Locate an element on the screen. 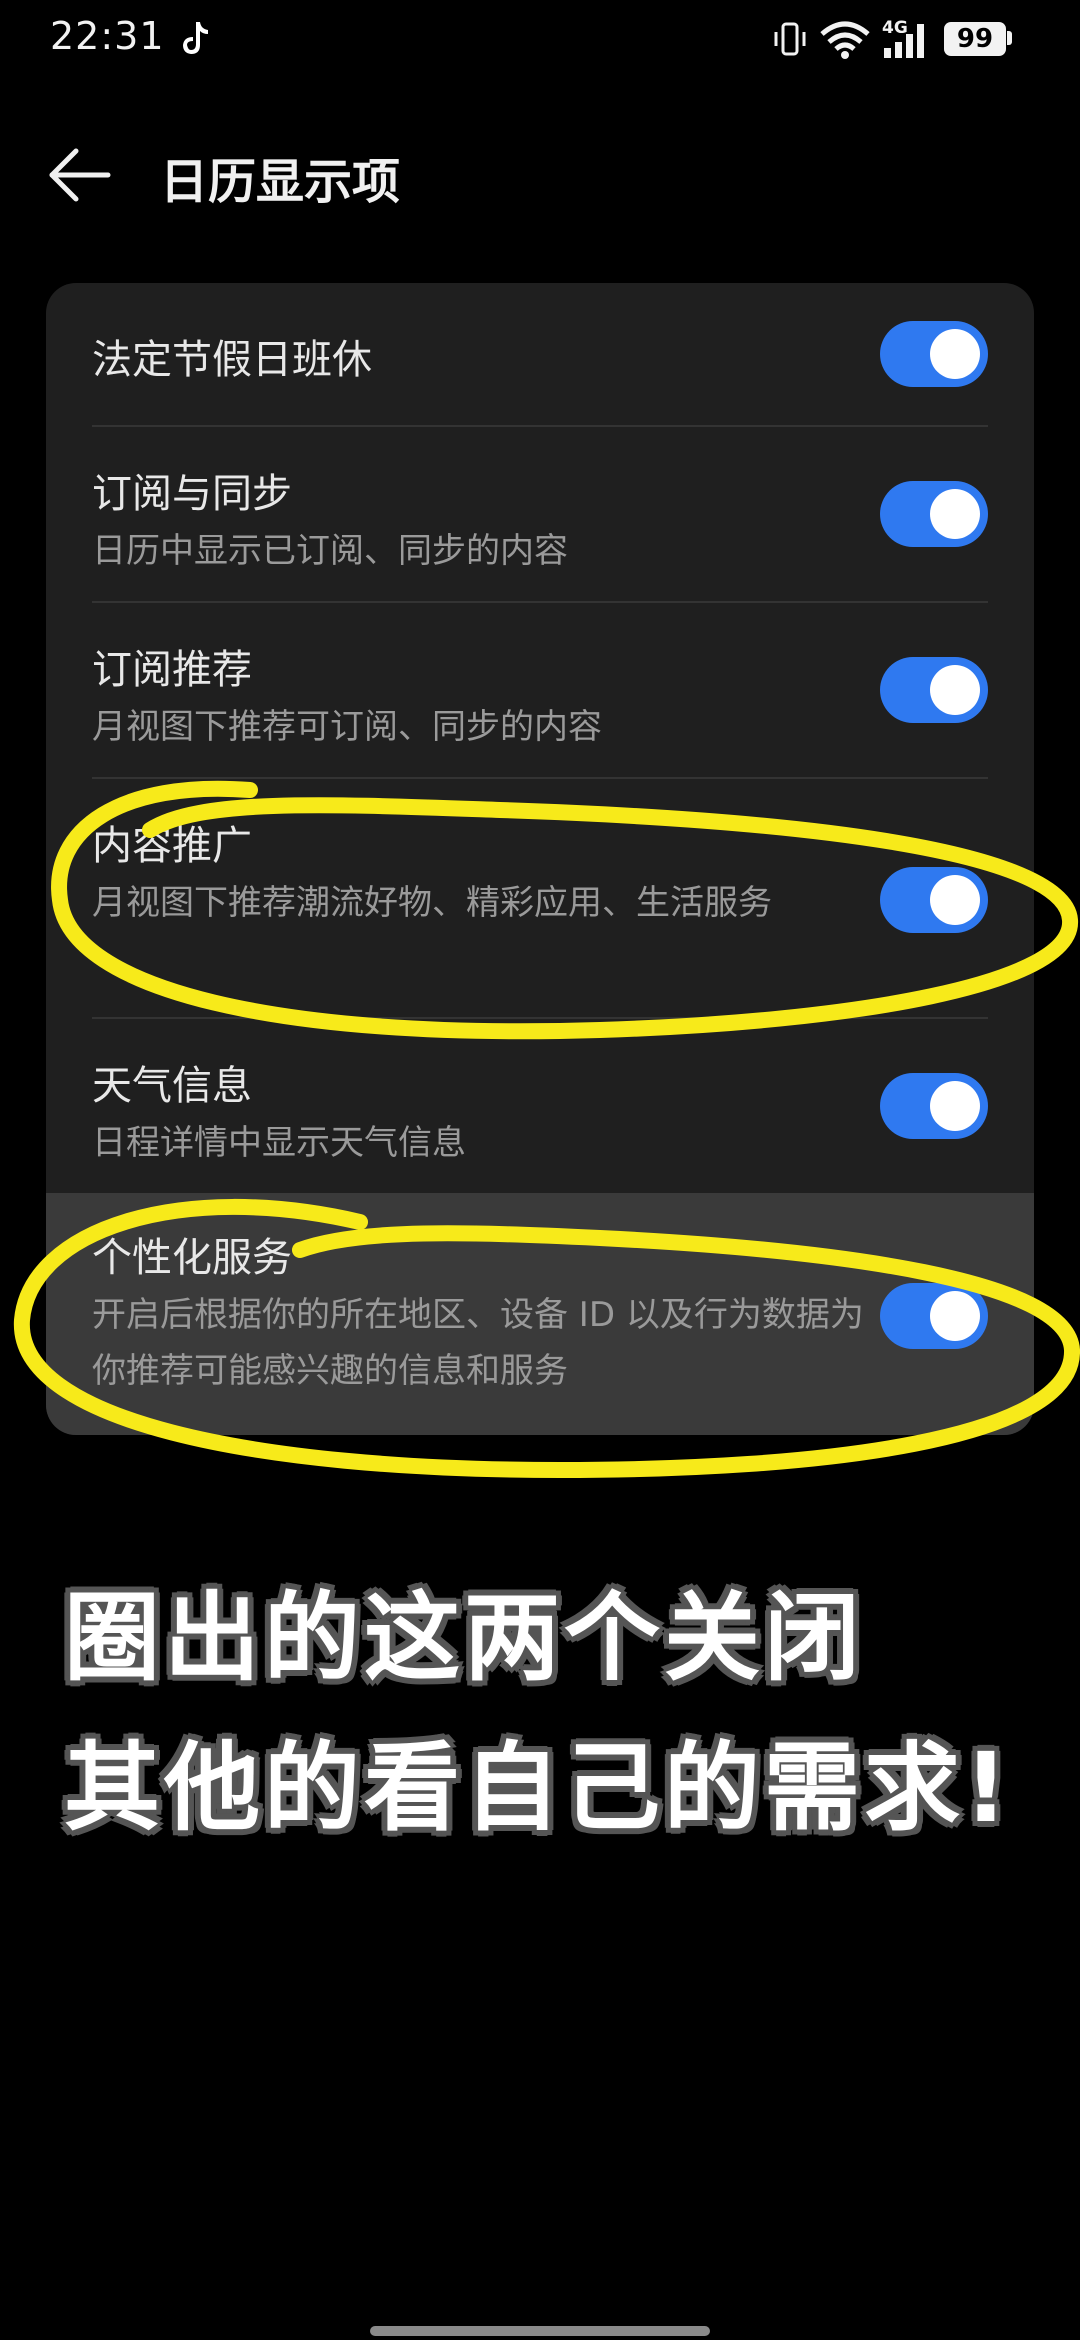 The image size is (1080, 2340). personalized-service-toggle is located at coordinates (934, 1316).